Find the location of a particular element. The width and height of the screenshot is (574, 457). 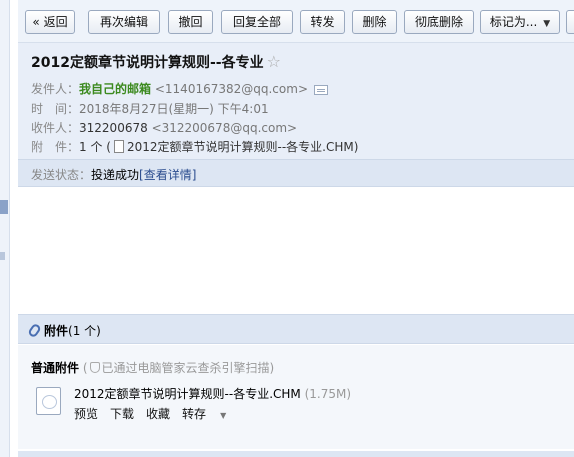

delivery-status-bar: 发送状态：投递成功[查看详情] is located at coordinates (296, 173).